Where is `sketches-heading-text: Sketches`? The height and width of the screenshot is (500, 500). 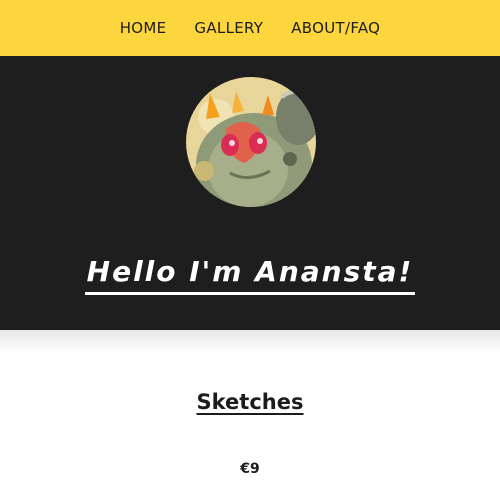 sketches-heading-text: Sketches is located at coordinates (250, 402).